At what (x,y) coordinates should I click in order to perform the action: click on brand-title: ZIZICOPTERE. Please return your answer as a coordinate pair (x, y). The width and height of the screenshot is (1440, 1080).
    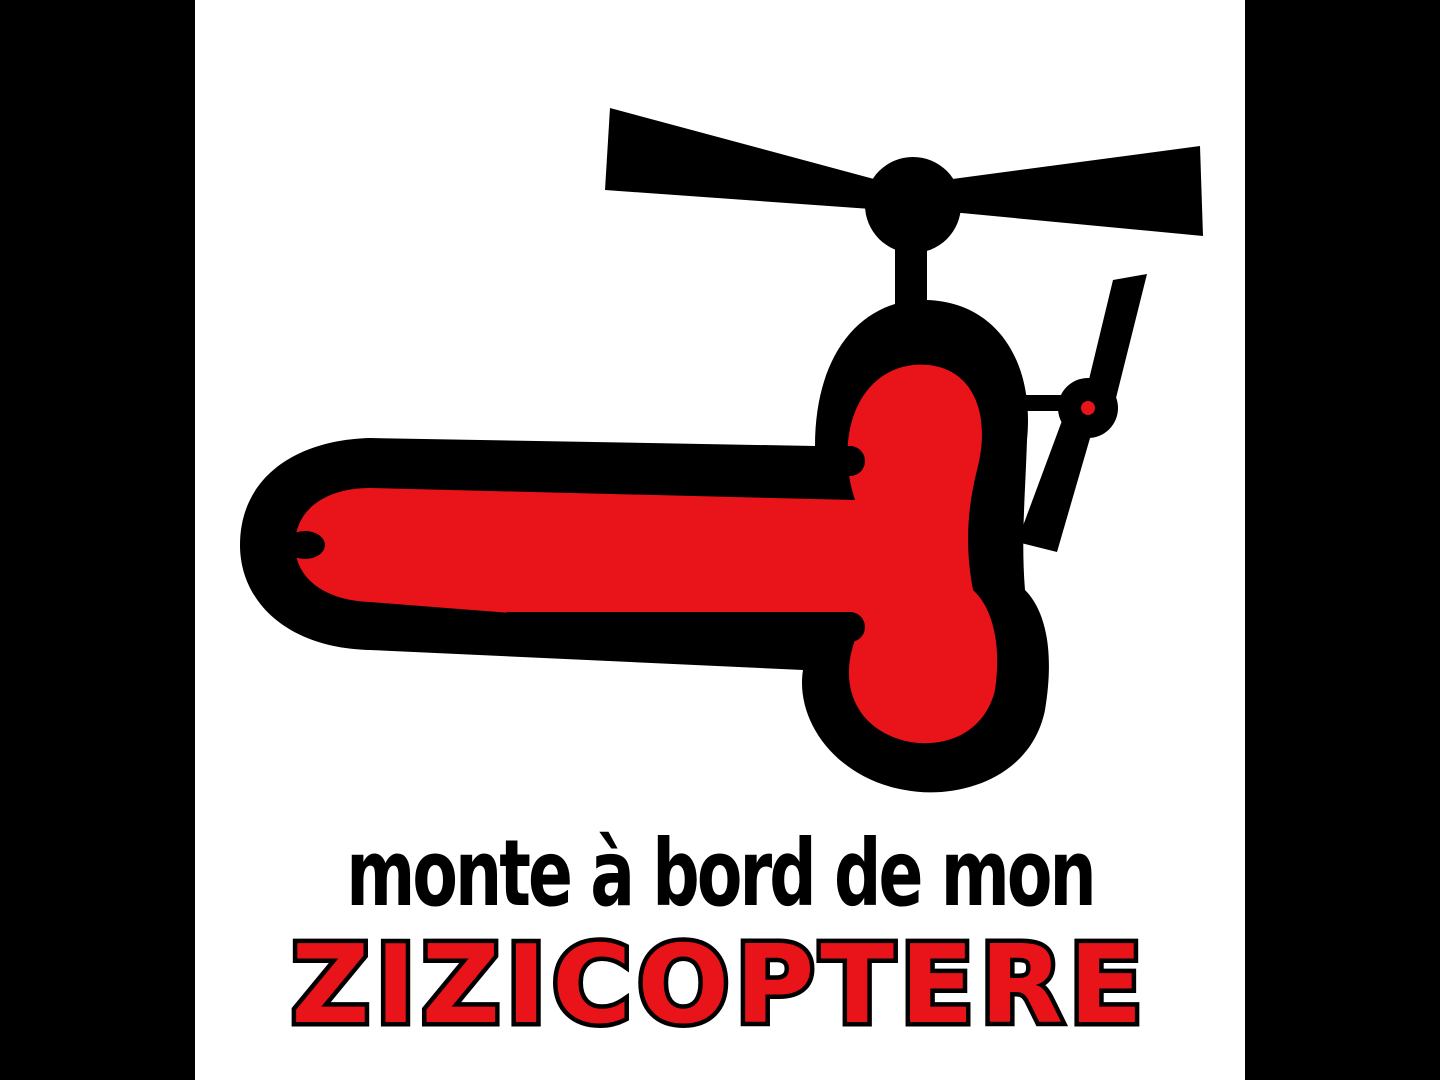
    Looking at the image, I should click on (718, 985).